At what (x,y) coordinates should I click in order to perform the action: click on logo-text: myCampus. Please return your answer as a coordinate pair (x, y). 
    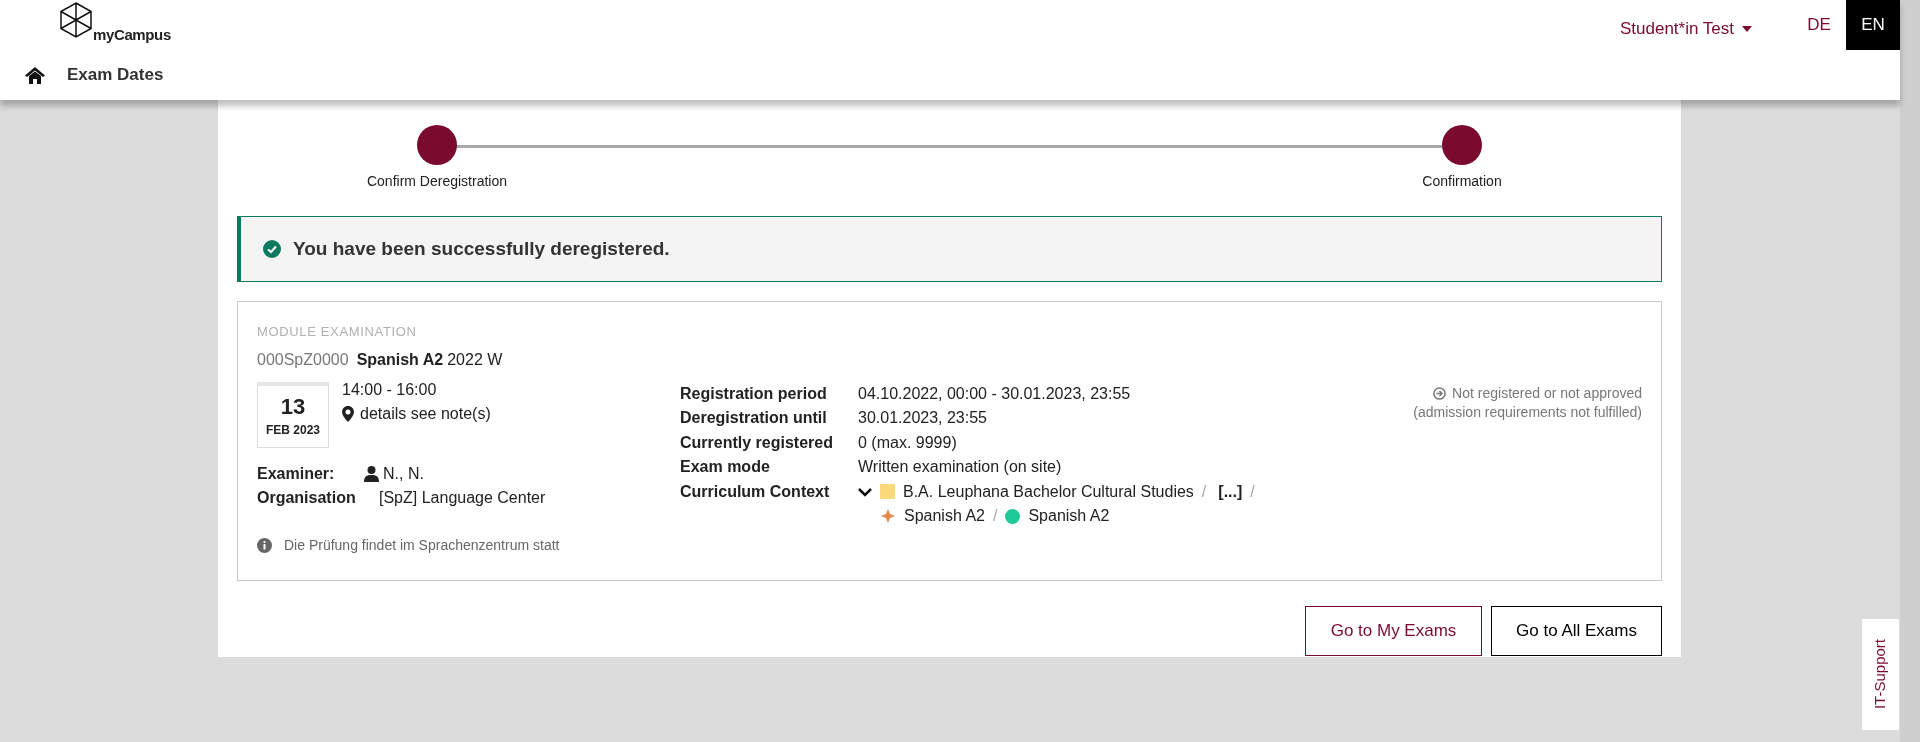
    Looking at the image, I should click on (132, 34).